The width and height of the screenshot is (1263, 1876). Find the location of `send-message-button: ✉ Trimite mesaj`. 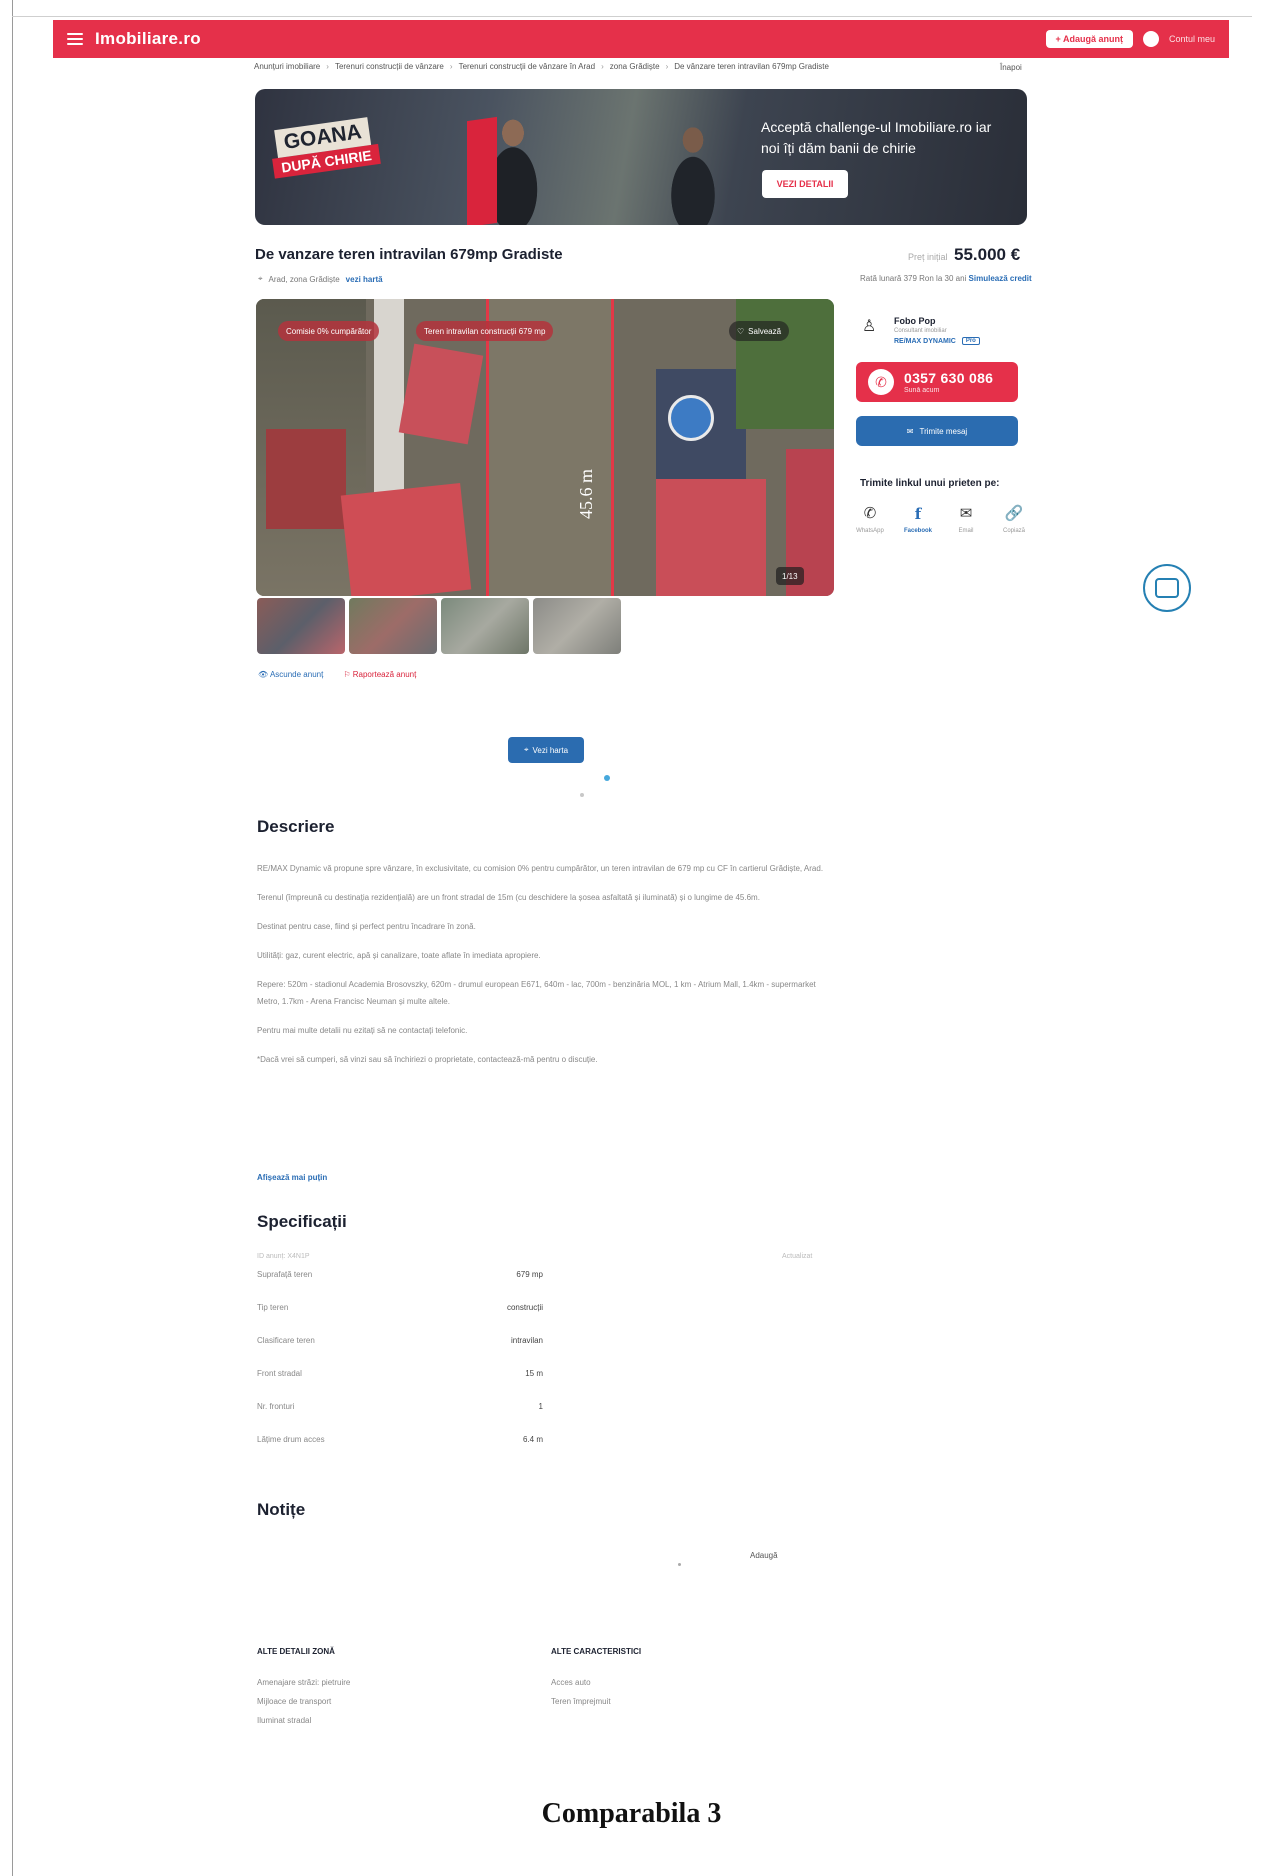

send-message-button: ✉ Trimite mesaj is located at coordinates (937, 431).